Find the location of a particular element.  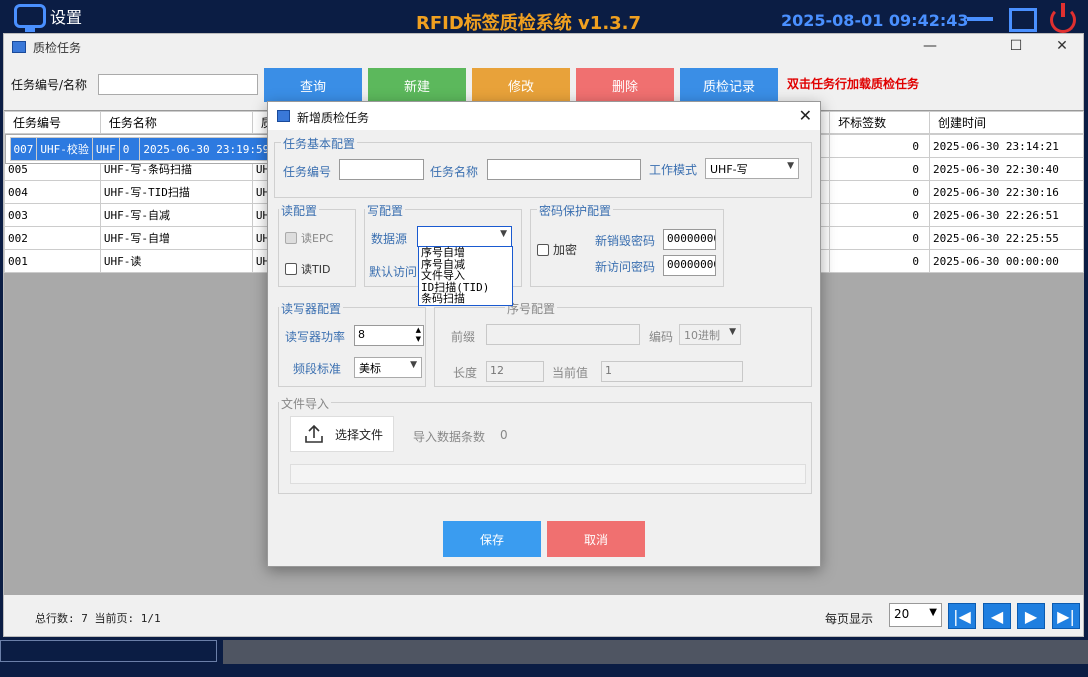

read-tid-checkbox: 读TID is located at coordinates (307, 269).